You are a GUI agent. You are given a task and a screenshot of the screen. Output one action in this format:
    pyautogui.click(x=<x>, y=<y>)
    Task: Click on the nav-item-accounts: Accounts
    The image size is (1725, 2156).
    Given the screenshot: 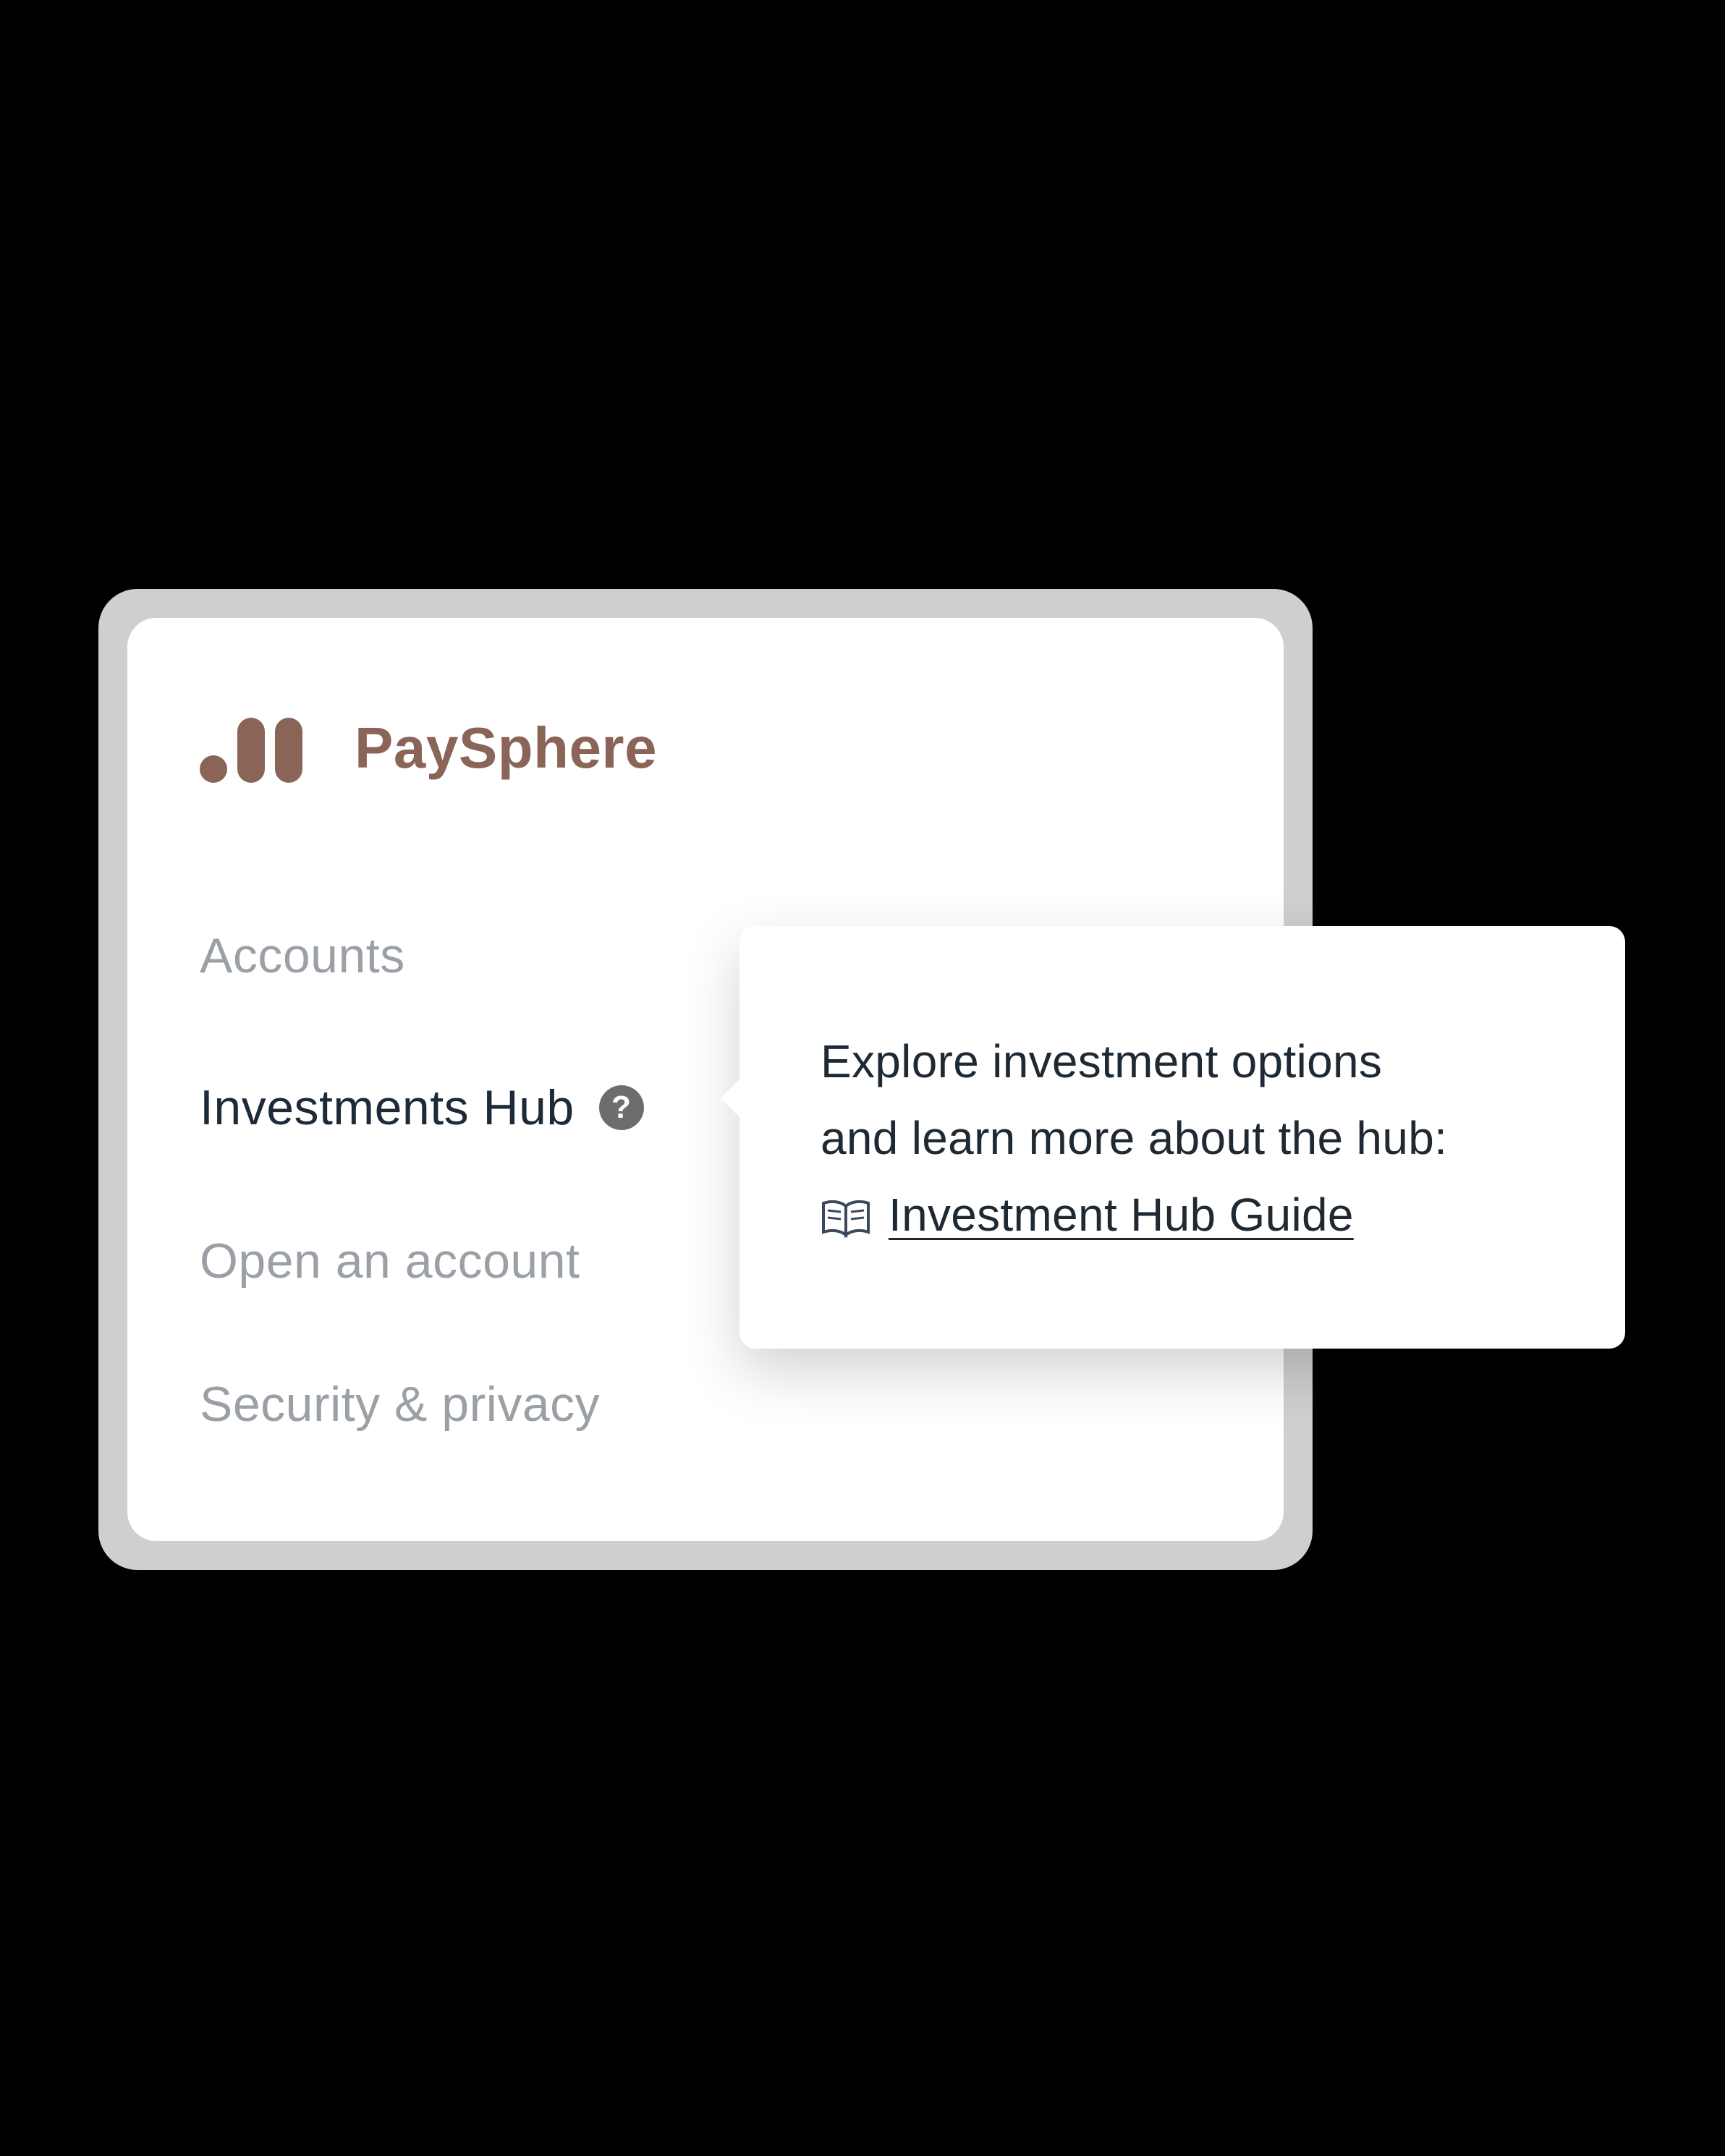 What is the action you would take?
    pyautogui.click(x=302, y=956)
    